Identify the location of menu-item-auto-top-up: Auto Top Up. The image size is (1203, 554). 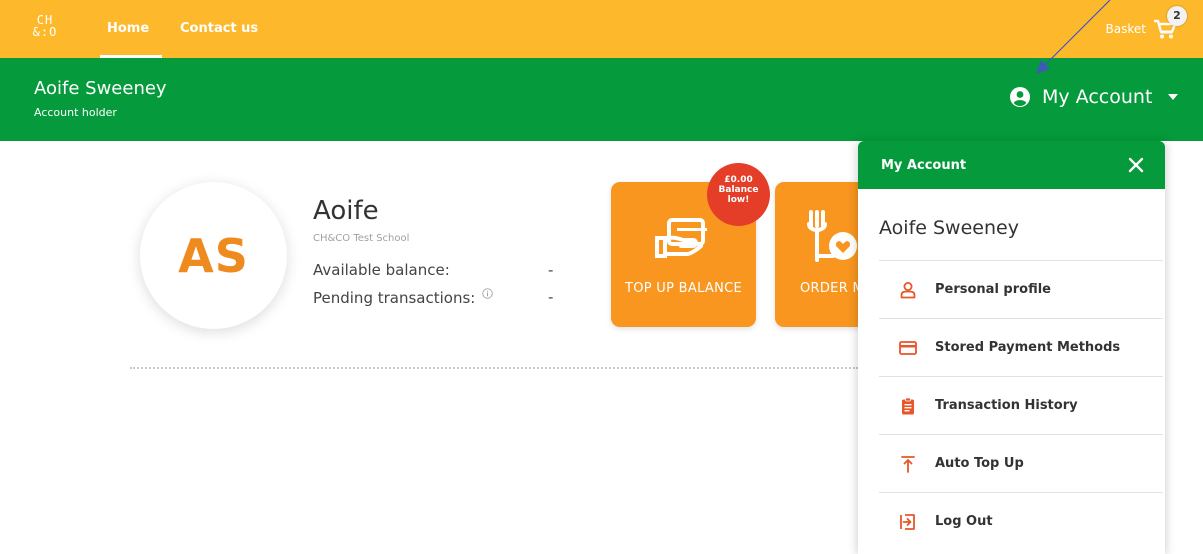
(1021, 463).